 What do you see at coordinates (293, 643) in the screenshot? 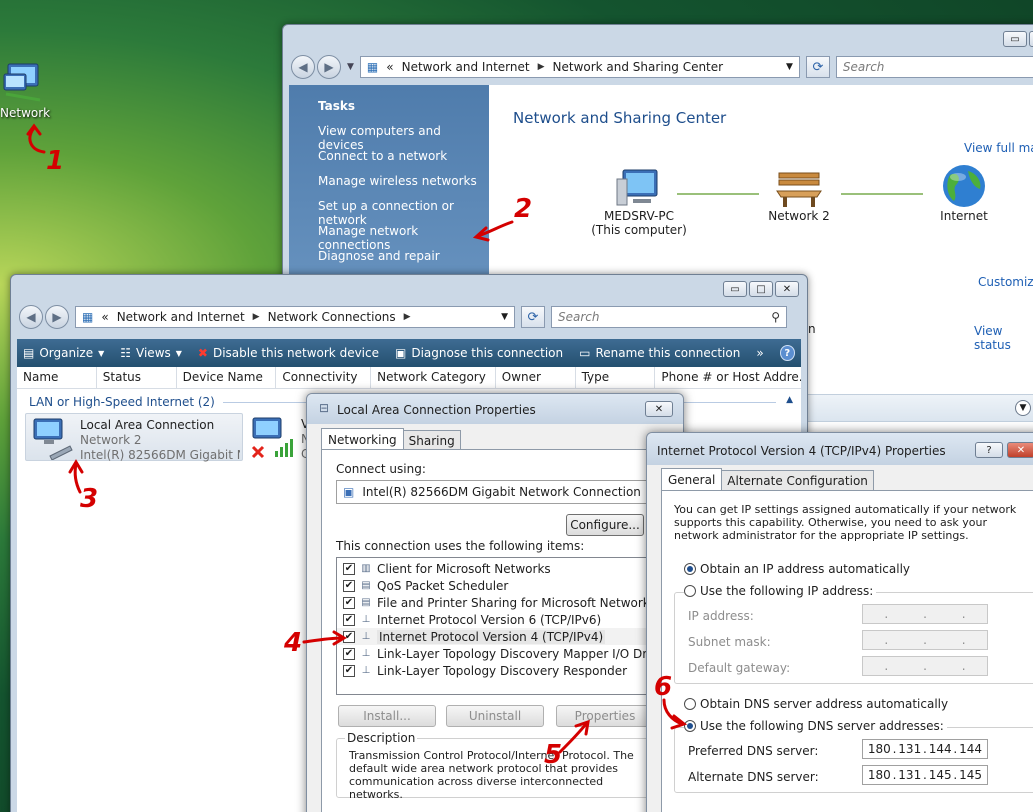
I see `annotation-4: 4` at bounding box center [293, 643].